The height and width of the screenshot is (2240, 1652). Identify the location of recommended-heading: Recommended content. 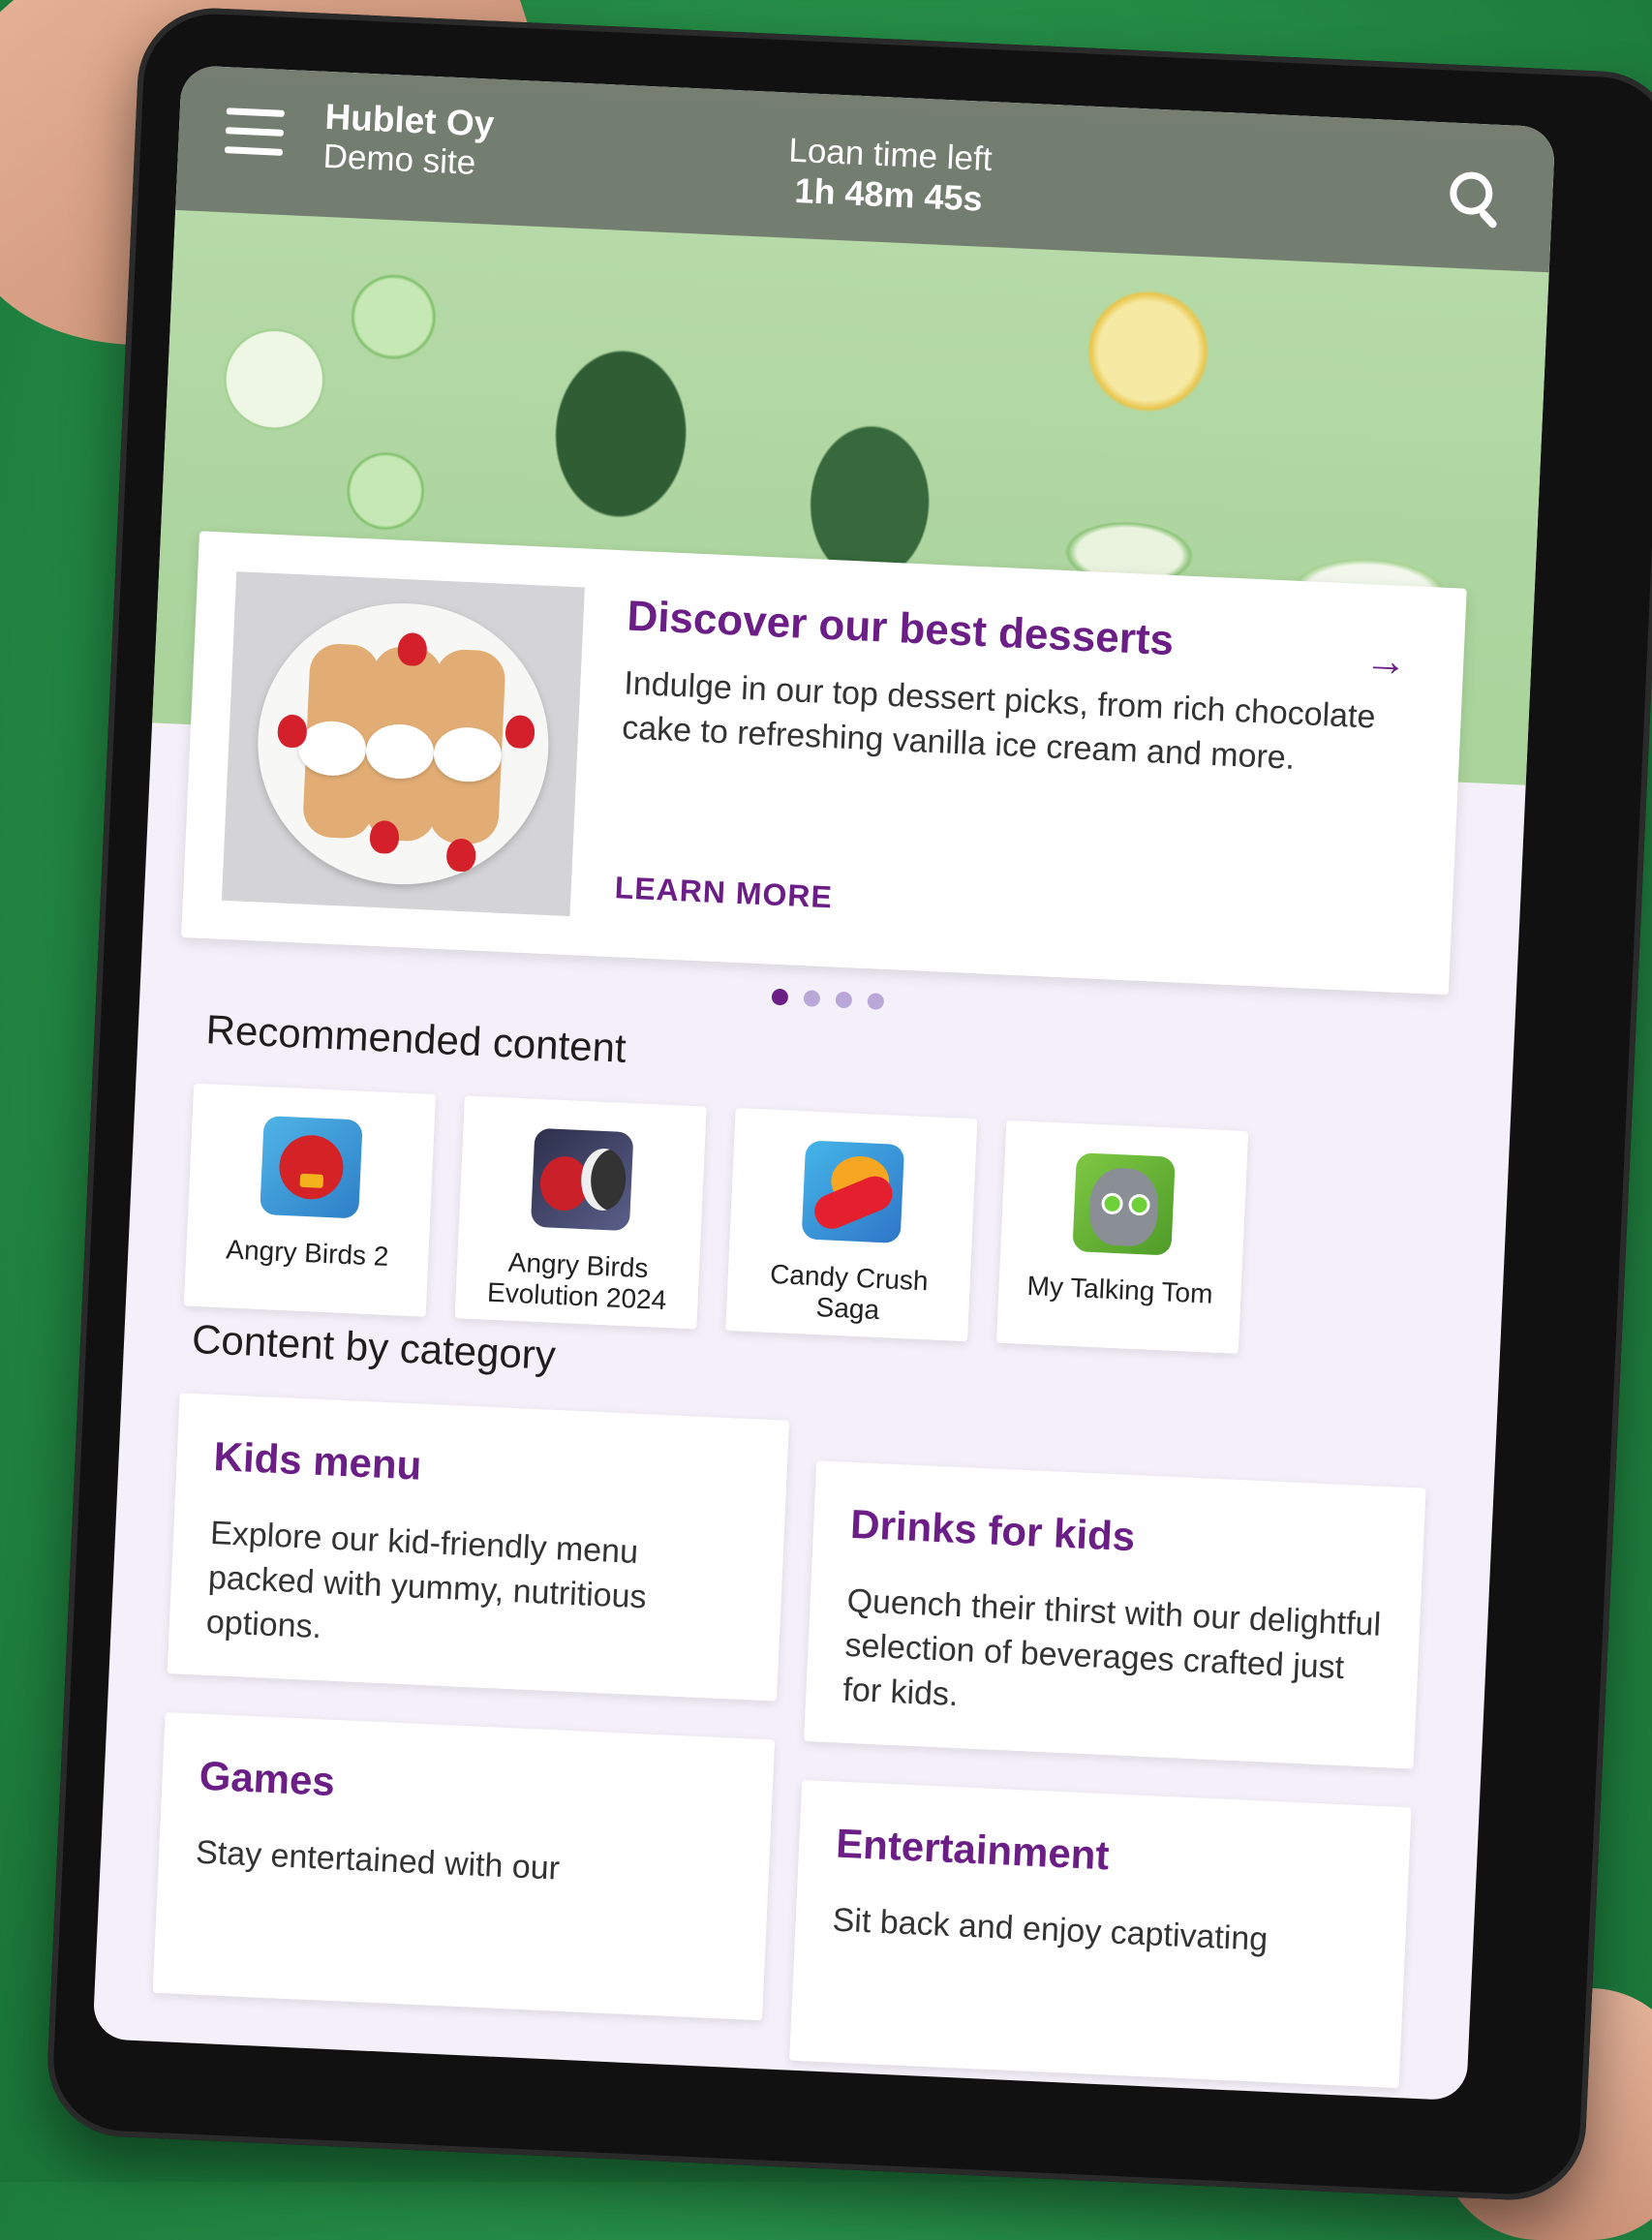
(415, 1038).